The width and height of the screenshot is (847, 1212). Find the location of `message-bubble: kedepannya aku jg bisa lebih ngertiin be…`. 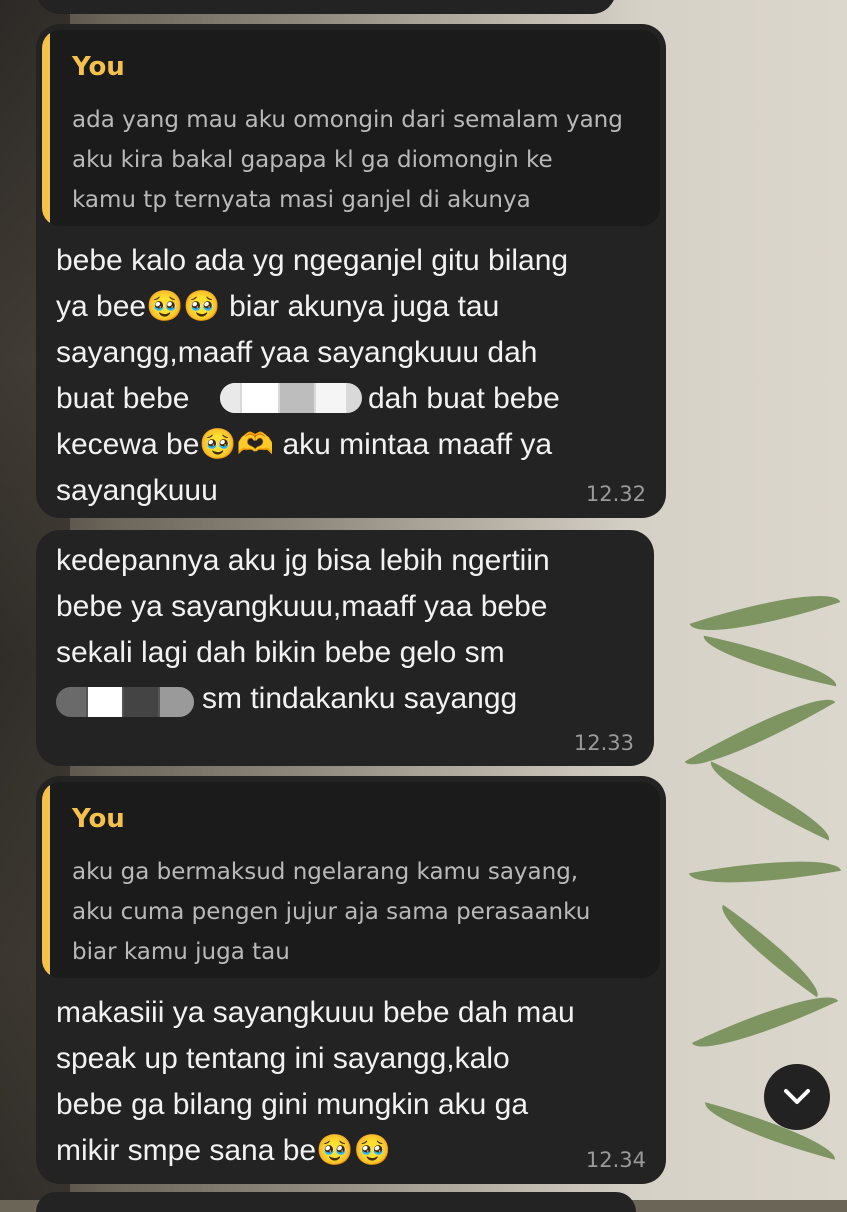

message-bubble: kedepannya aku jg bisa lebih ngertiin be… is located at coordinates (345, 648).